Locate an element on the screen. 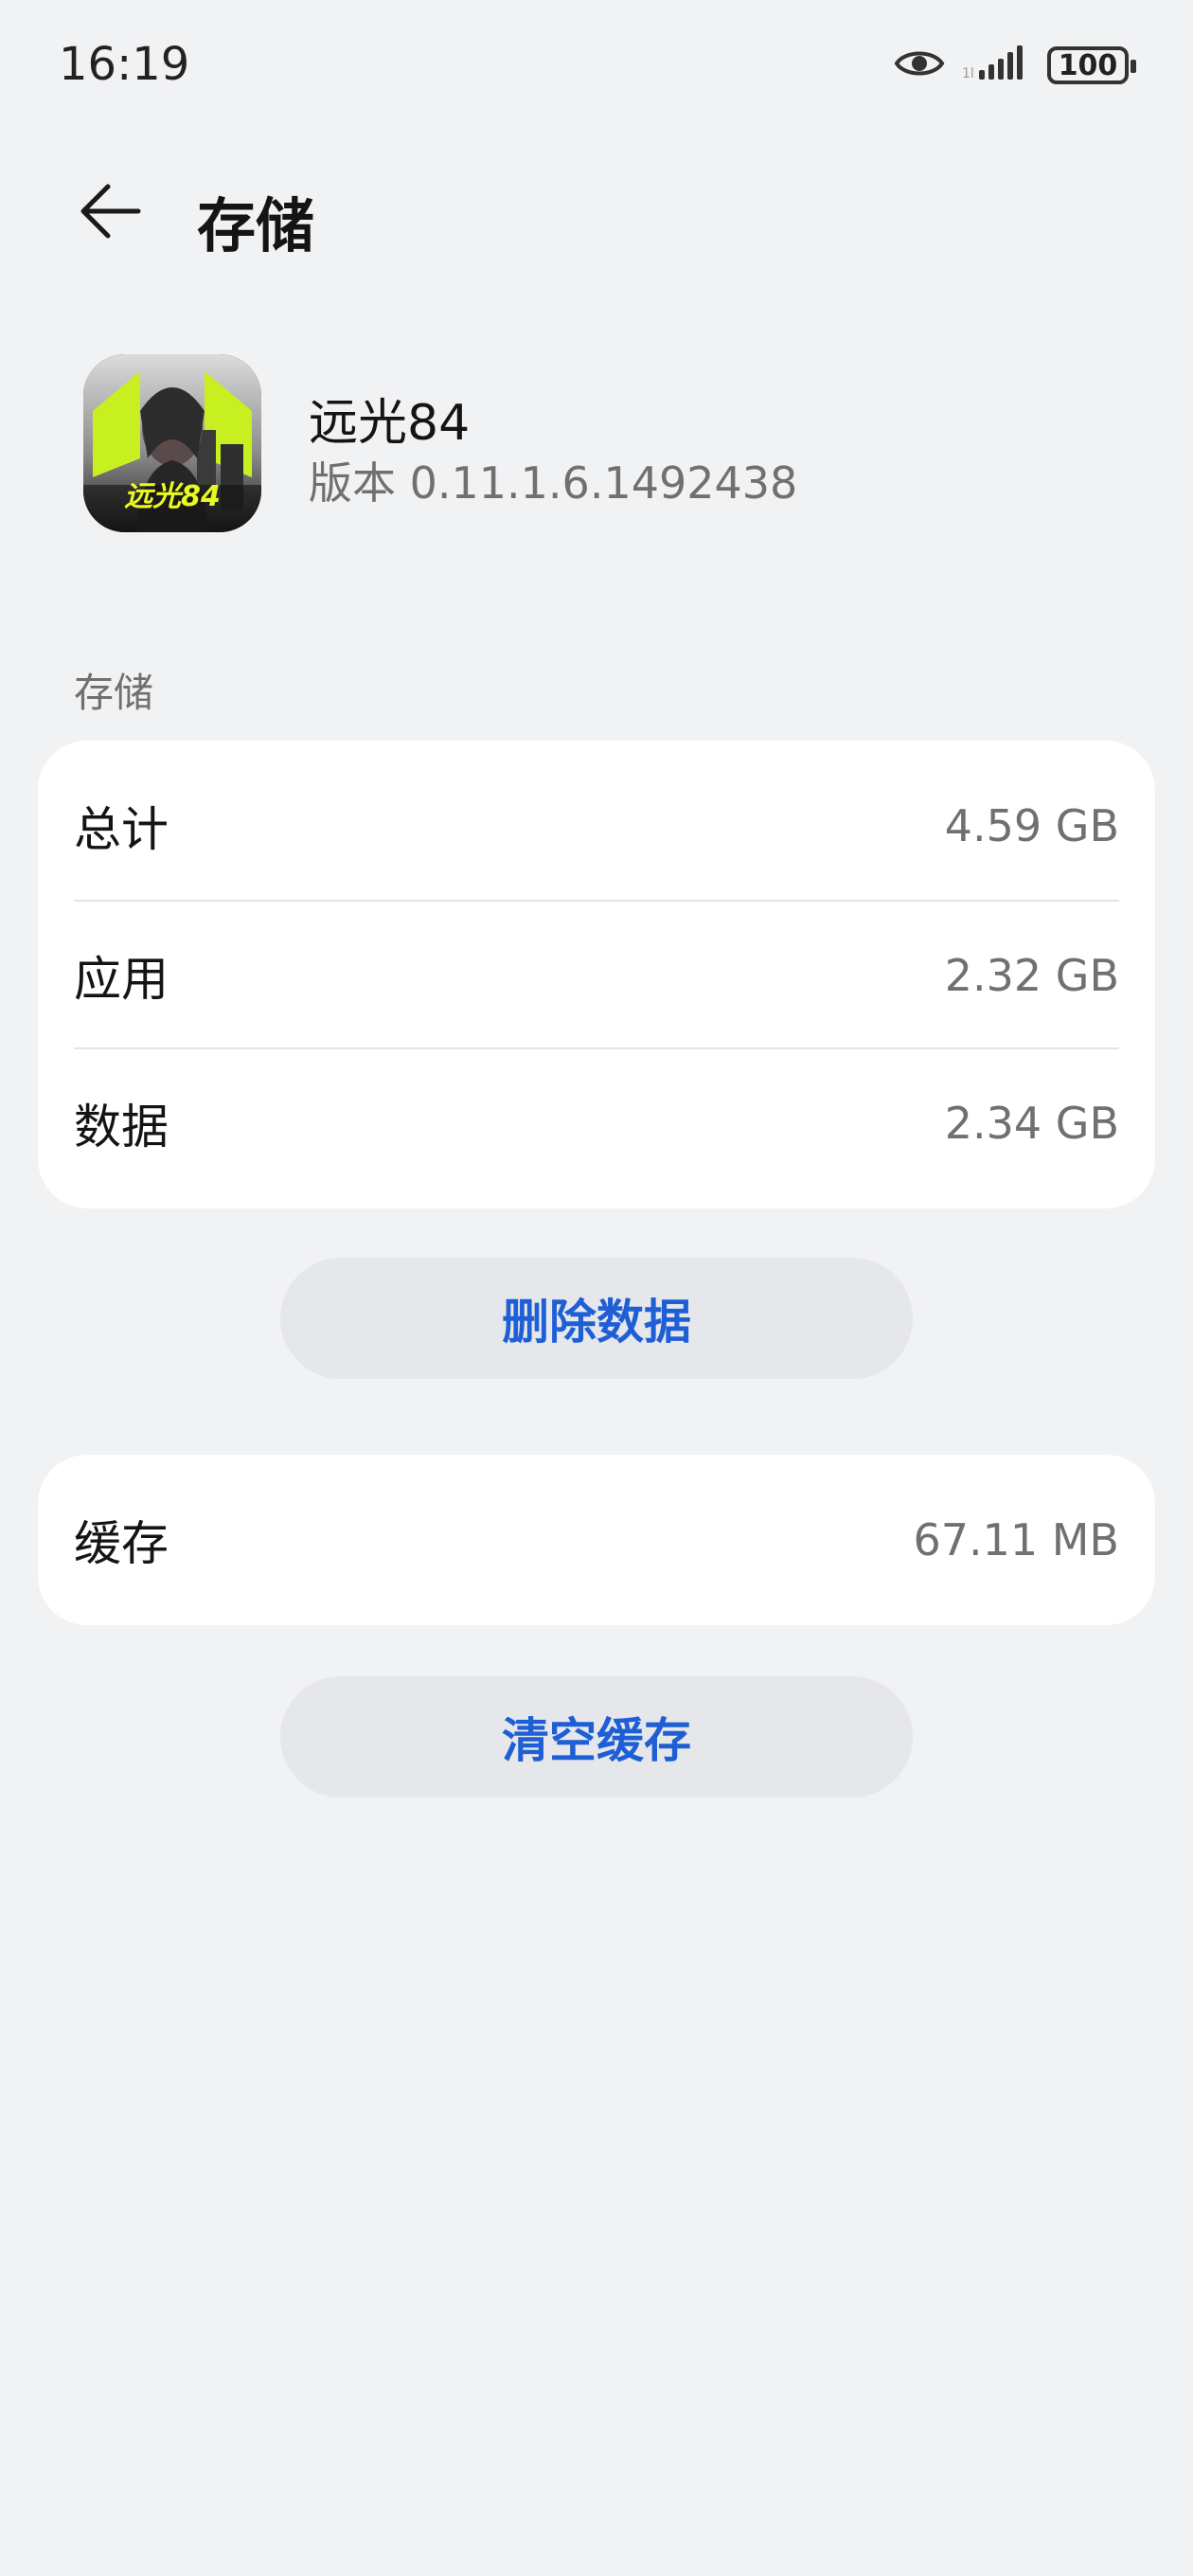 The image size is (1193, 2576). row-label: 数据 is located at coordinates (121, 1127).